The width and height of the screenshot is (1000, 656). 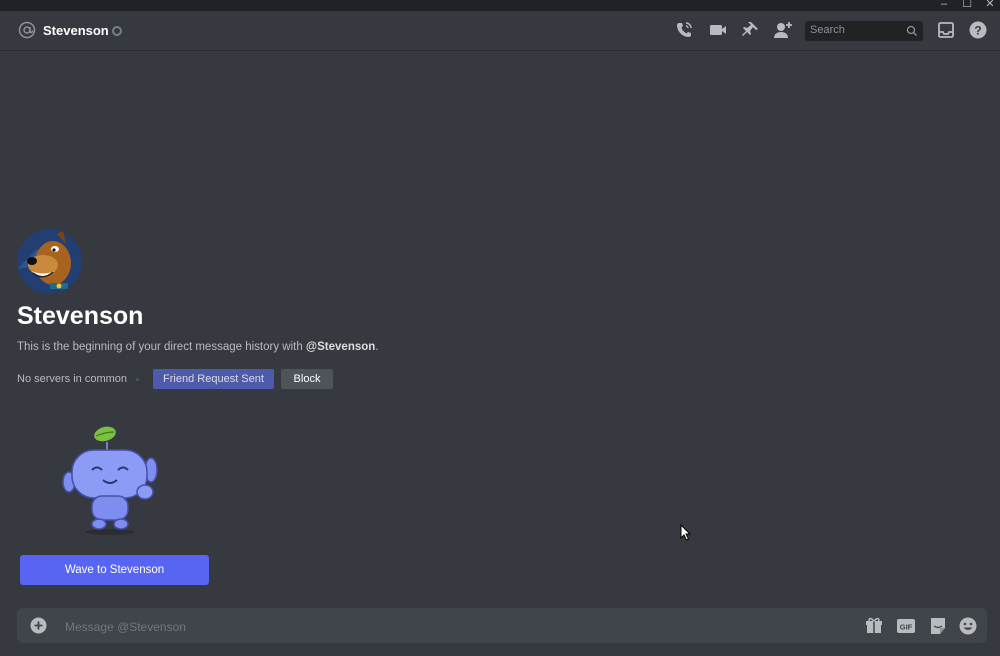 What do you see at coordinates (80, 316) in the screenshot?
I see `dm-user-name: Stevenson` at bounding box center [80, 316].